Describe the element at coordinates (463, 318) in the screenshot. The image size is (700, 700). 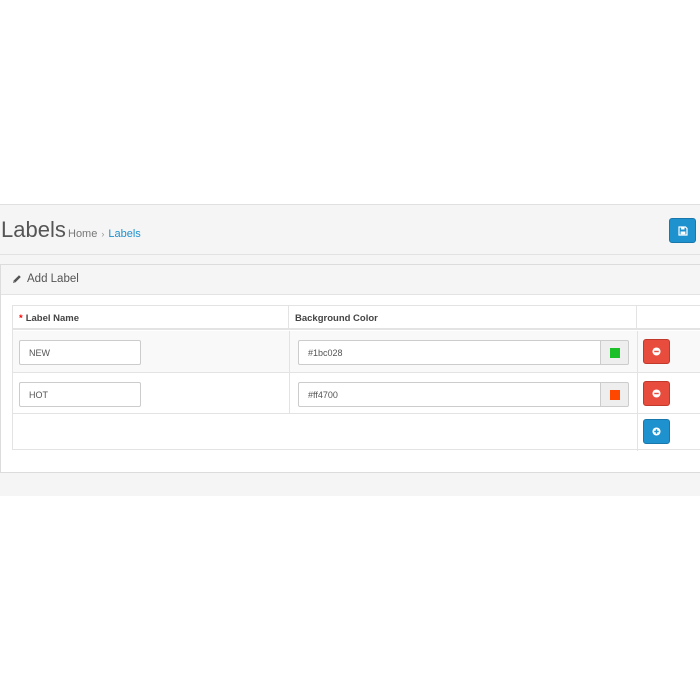
I see `column-header-background-color: Background Color` at that location.